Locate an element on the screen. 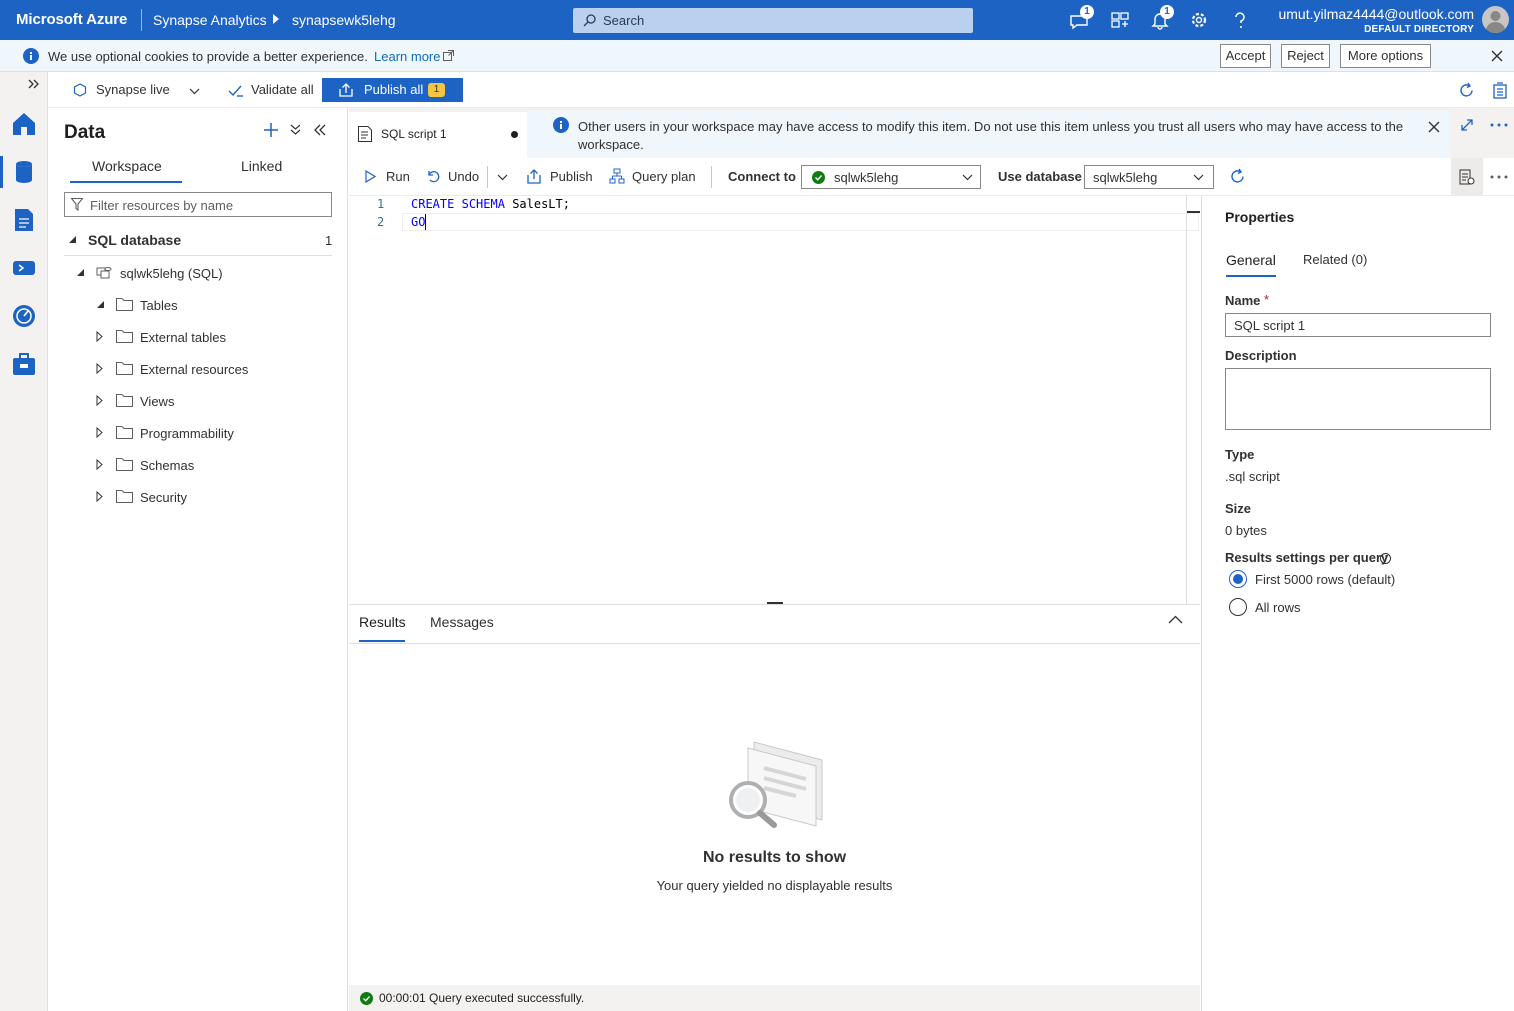 The width and height of the screenshot is (1514, 1011). properties-toggle is located at coordinates (1467, 177).